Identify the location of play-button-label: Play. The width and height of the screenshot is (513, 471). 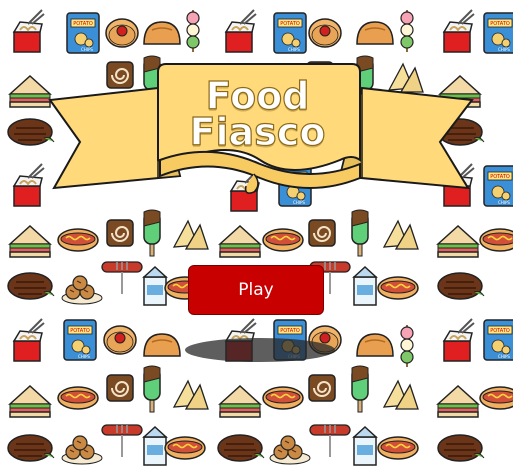
(256, 290).